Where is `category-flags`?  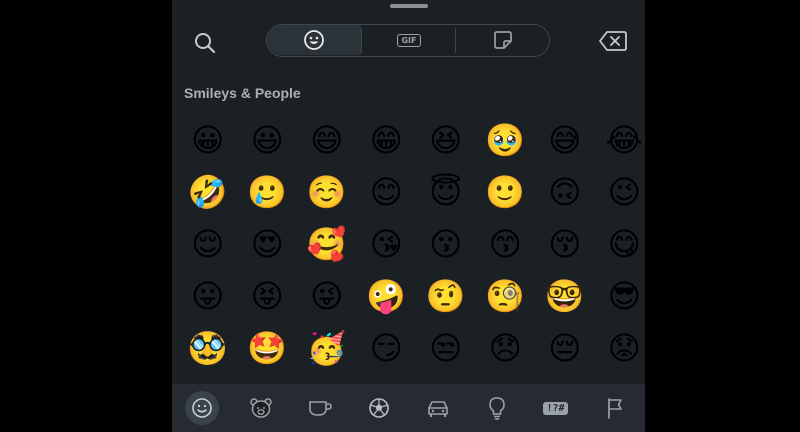
category-flags is located at coordinates (614, 408).